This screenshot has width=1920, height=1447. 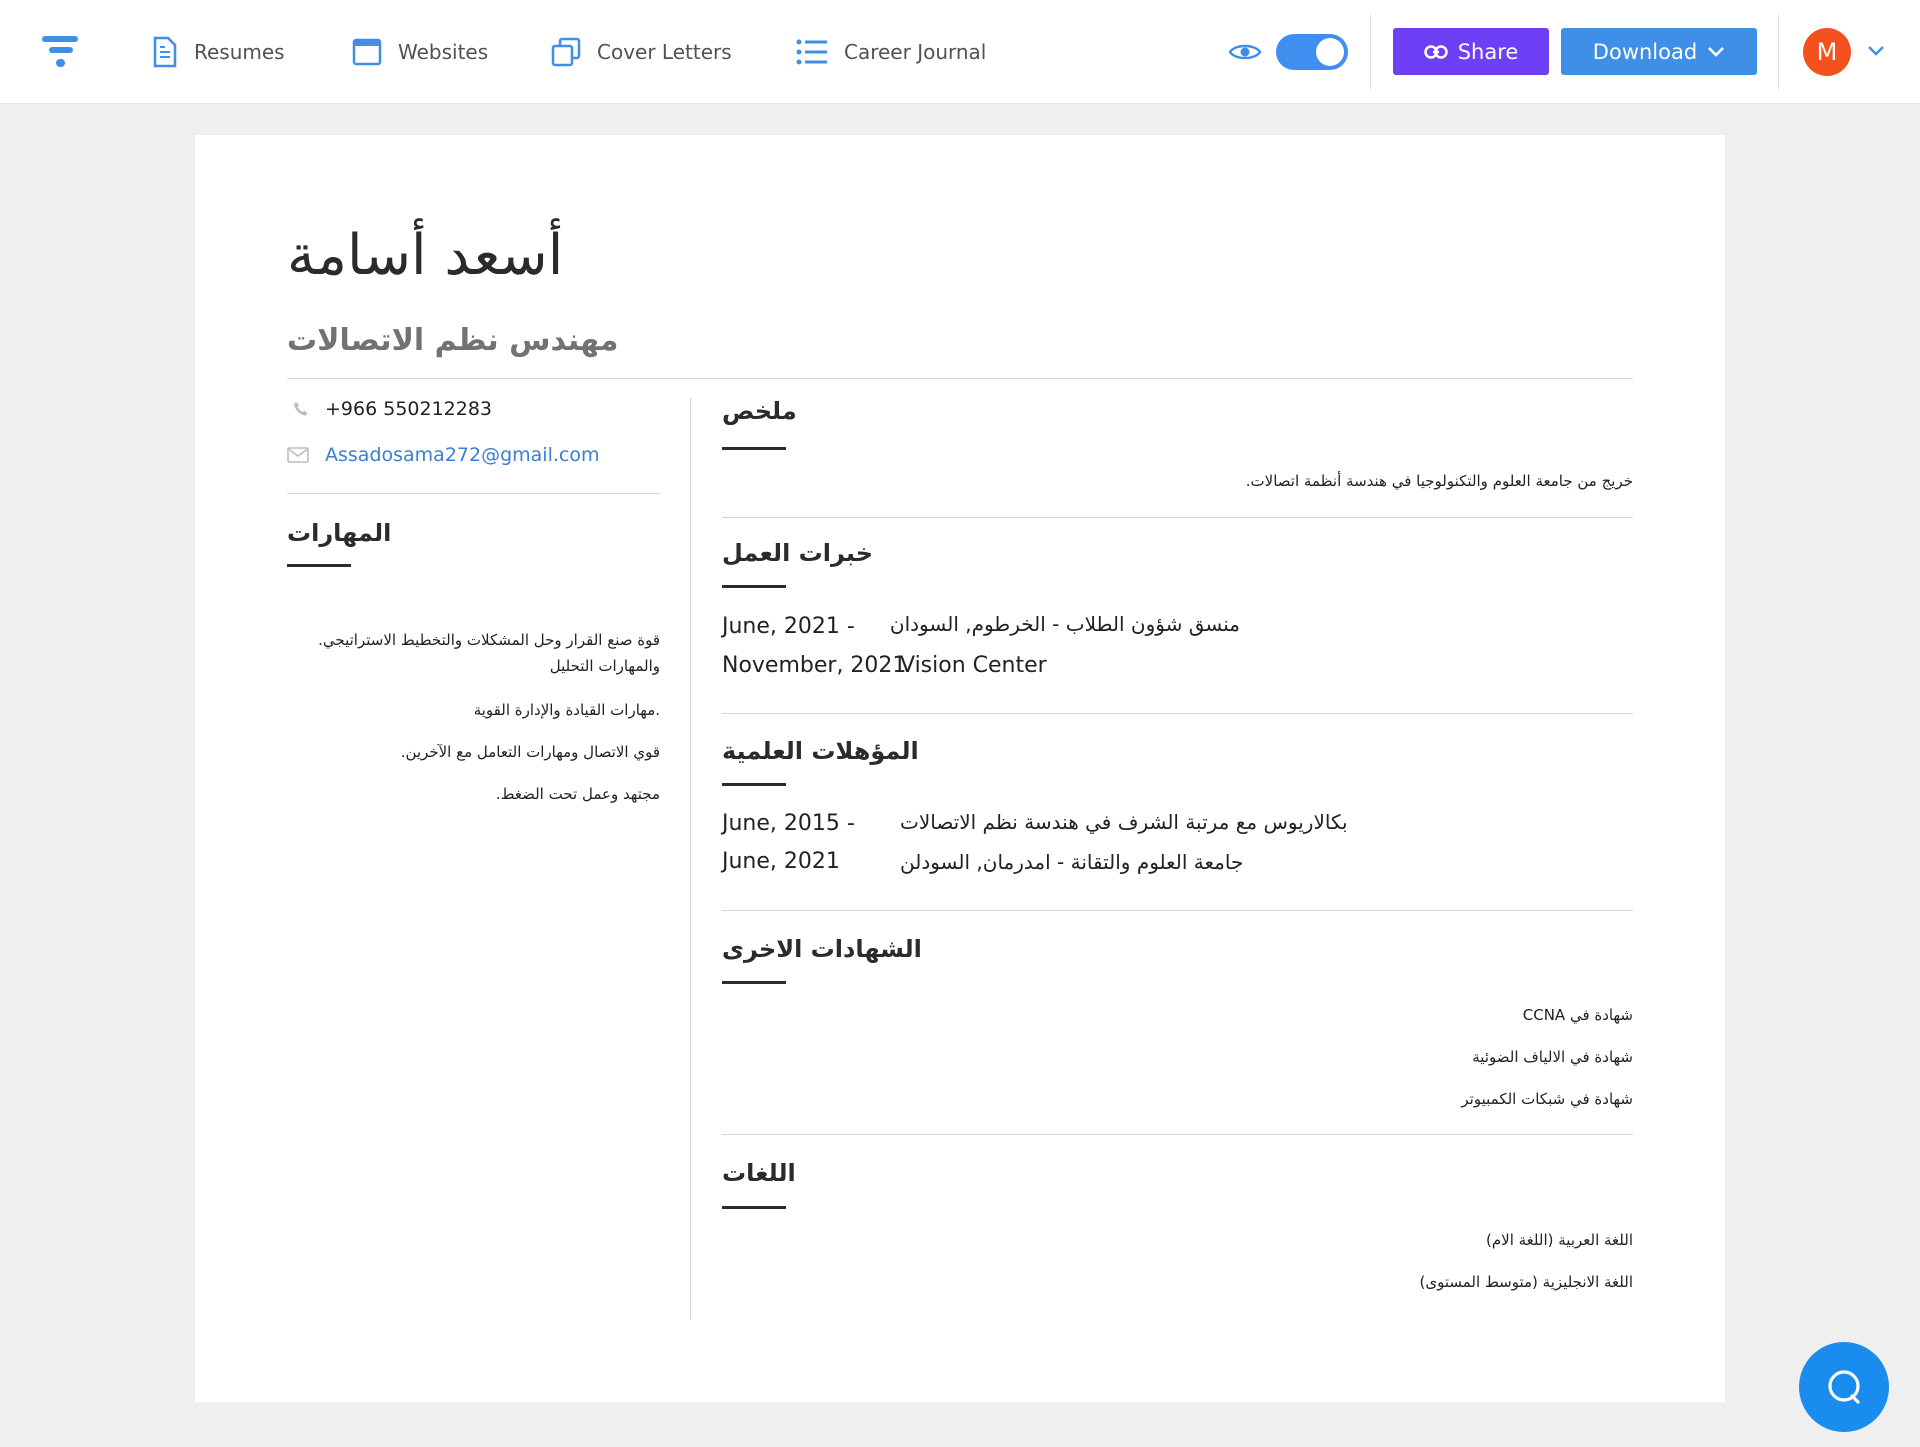 I want to click on envelope-icon, so click(x=298, y=455).